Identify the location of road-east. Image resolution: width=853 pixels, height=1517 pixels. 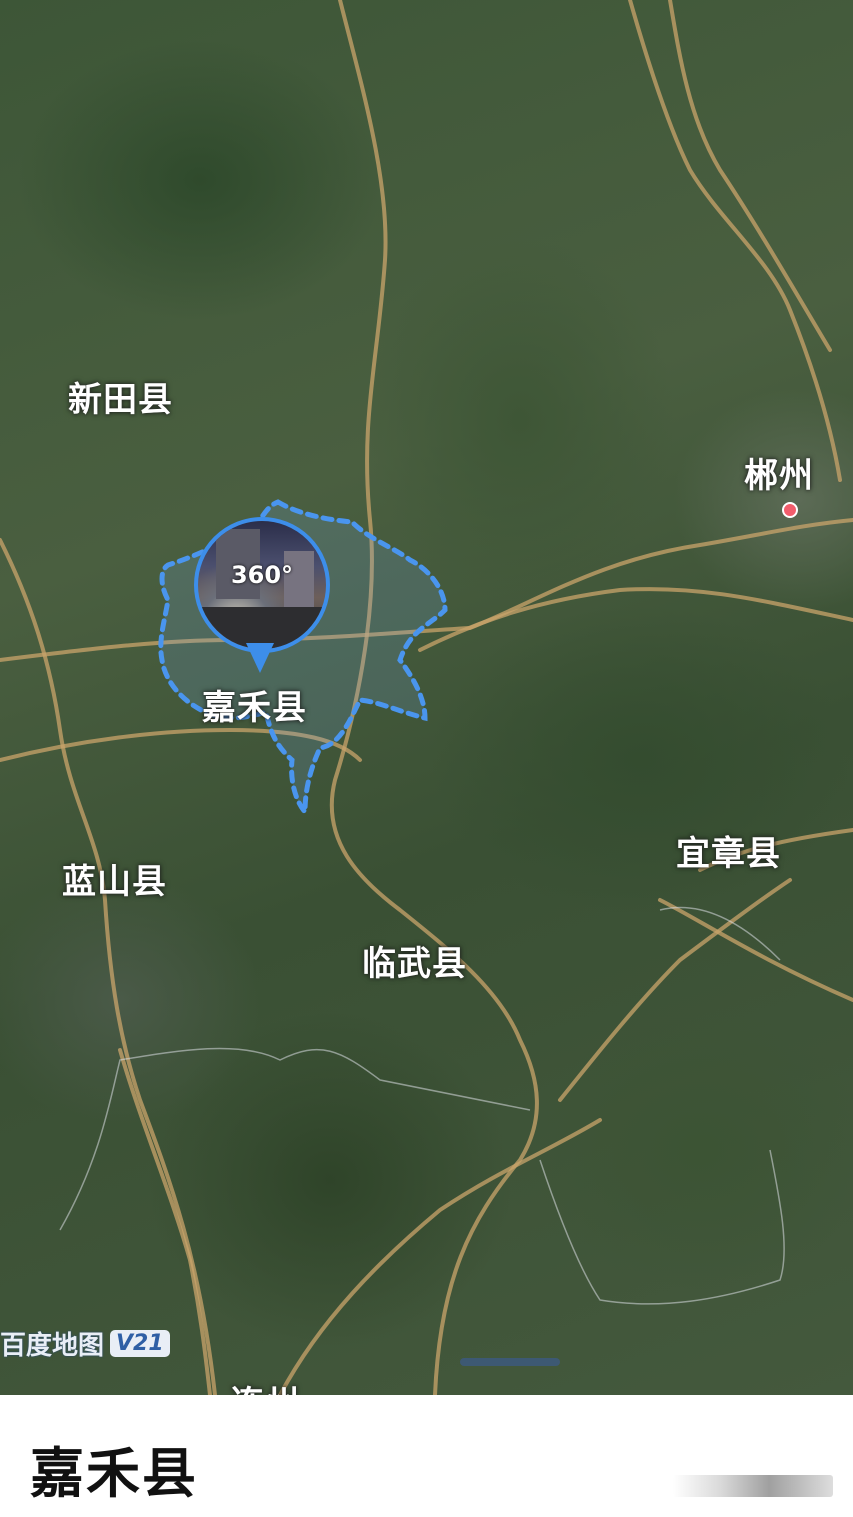
(735, 241).